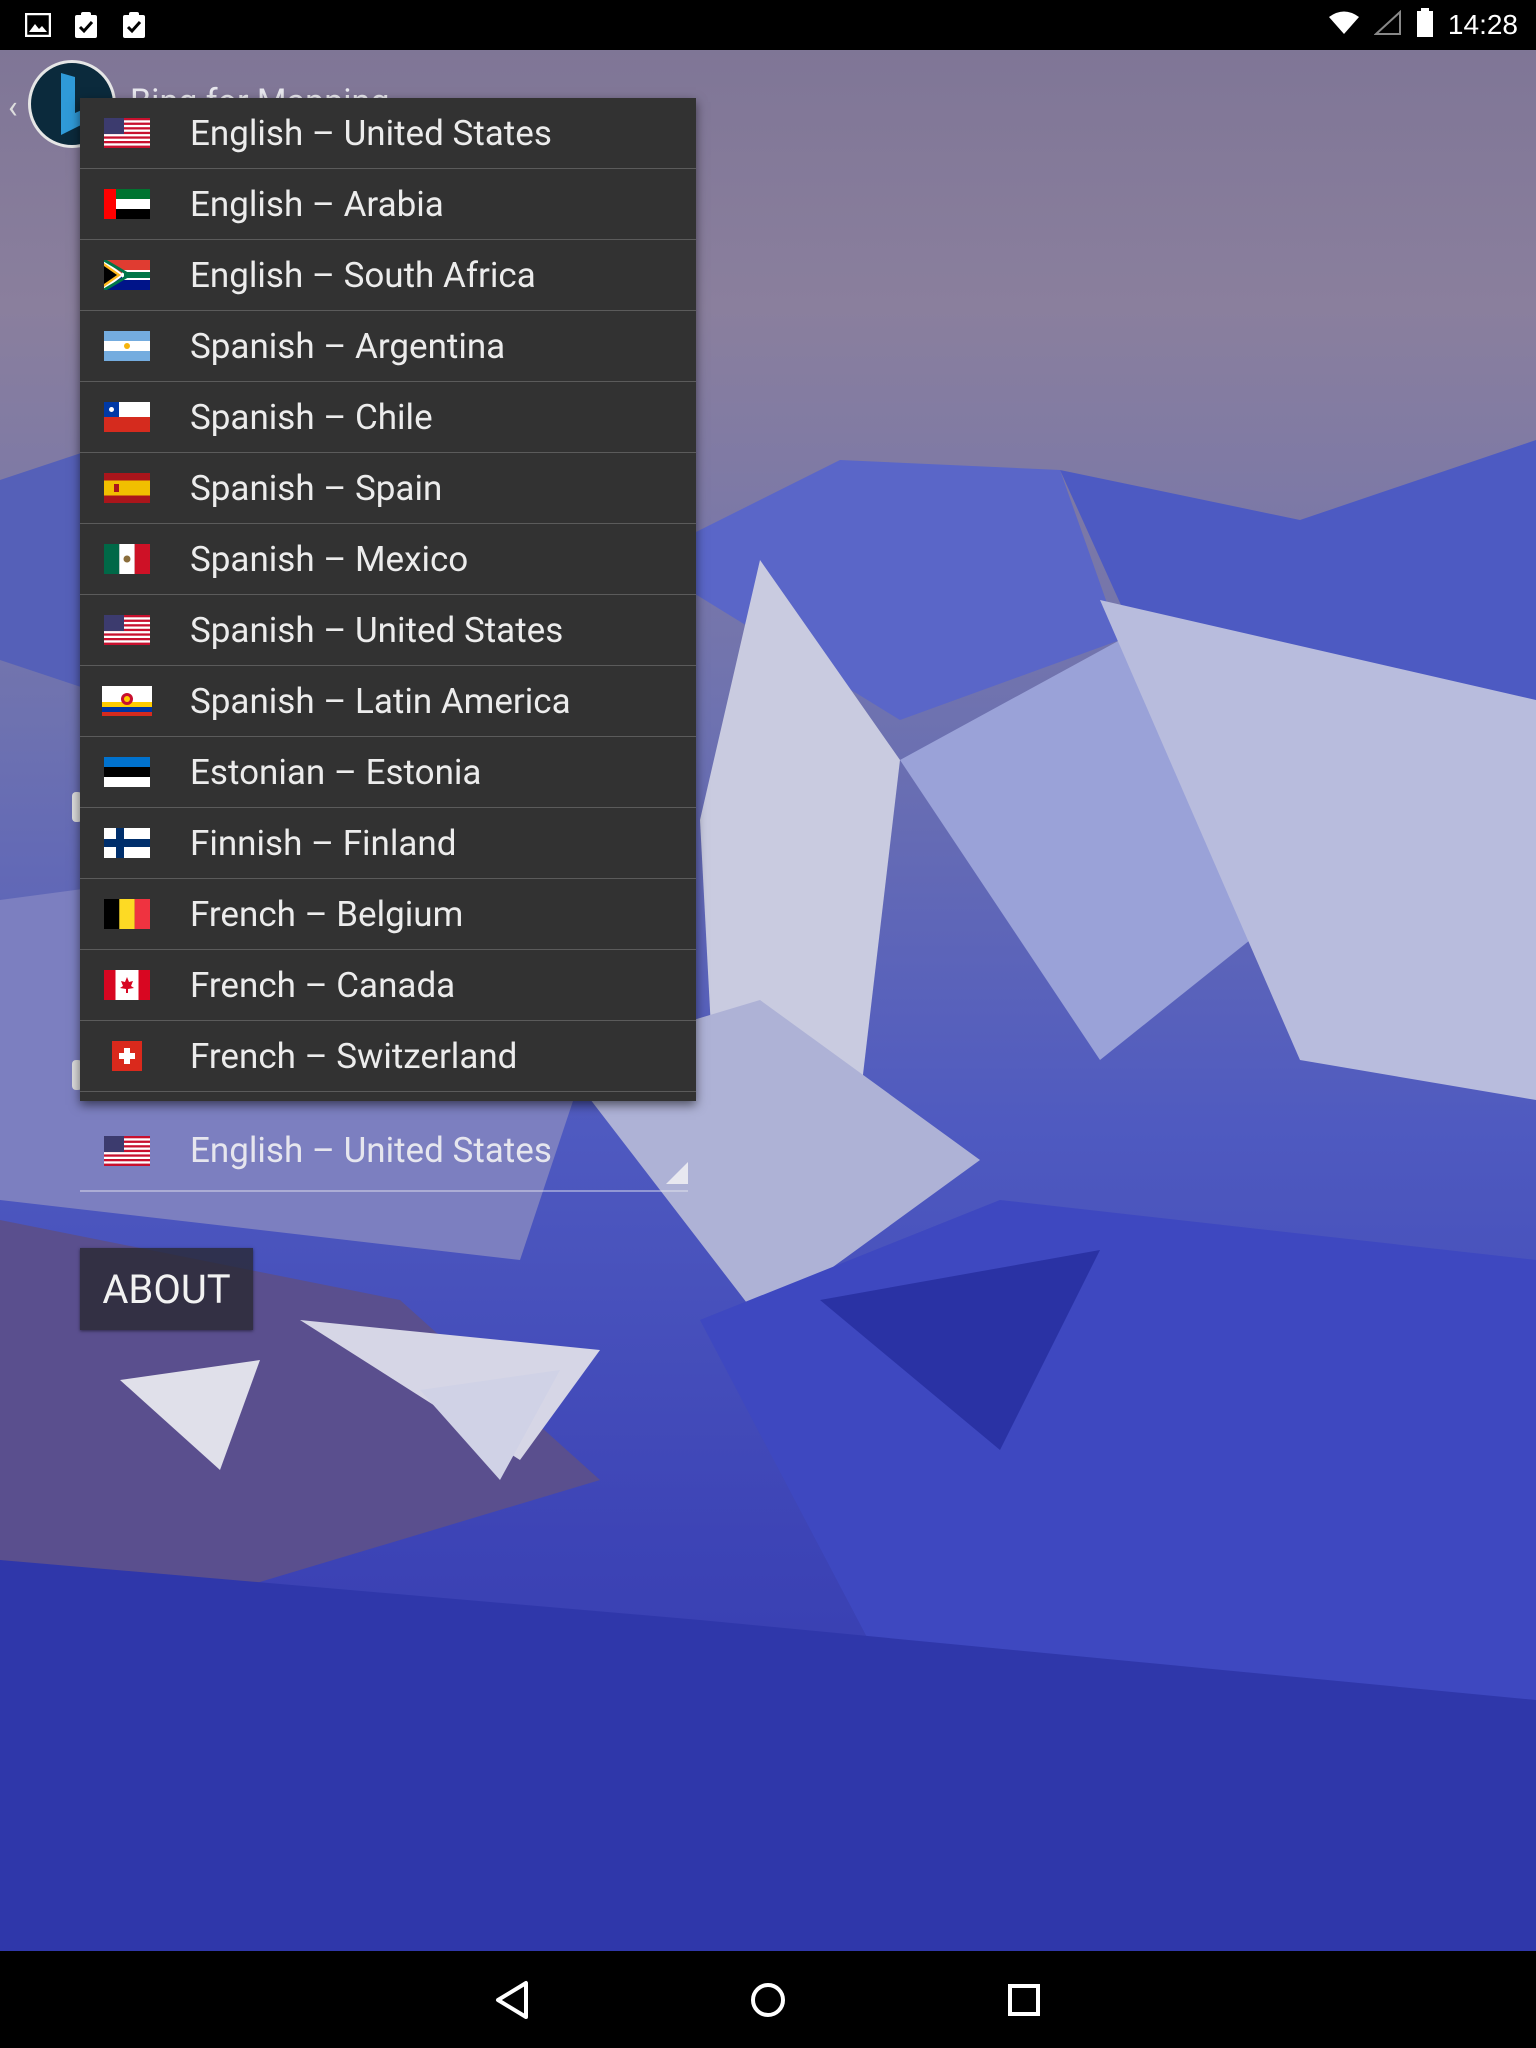  What do you see at coordinates (127, 417) in the screenshot?
I see `cl-flag-icon` at bounding box center [127, 417].